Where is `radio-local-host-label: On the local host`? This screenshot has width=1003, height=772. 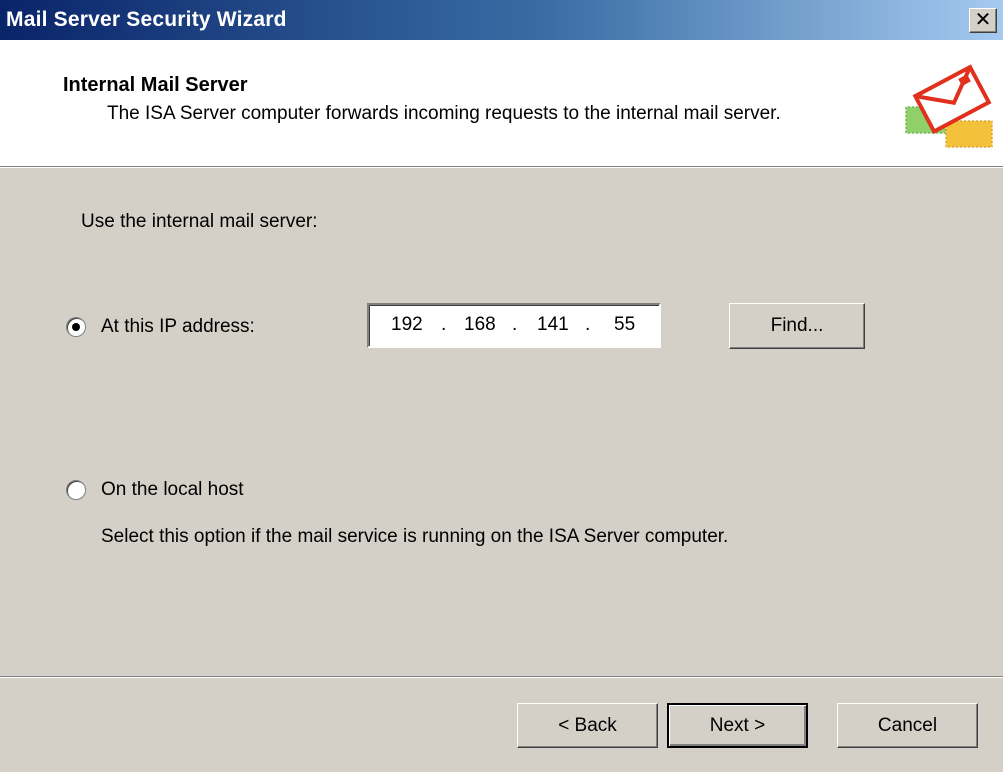 radio-local-host-label: On the local host is located at coordinates (172, 490).